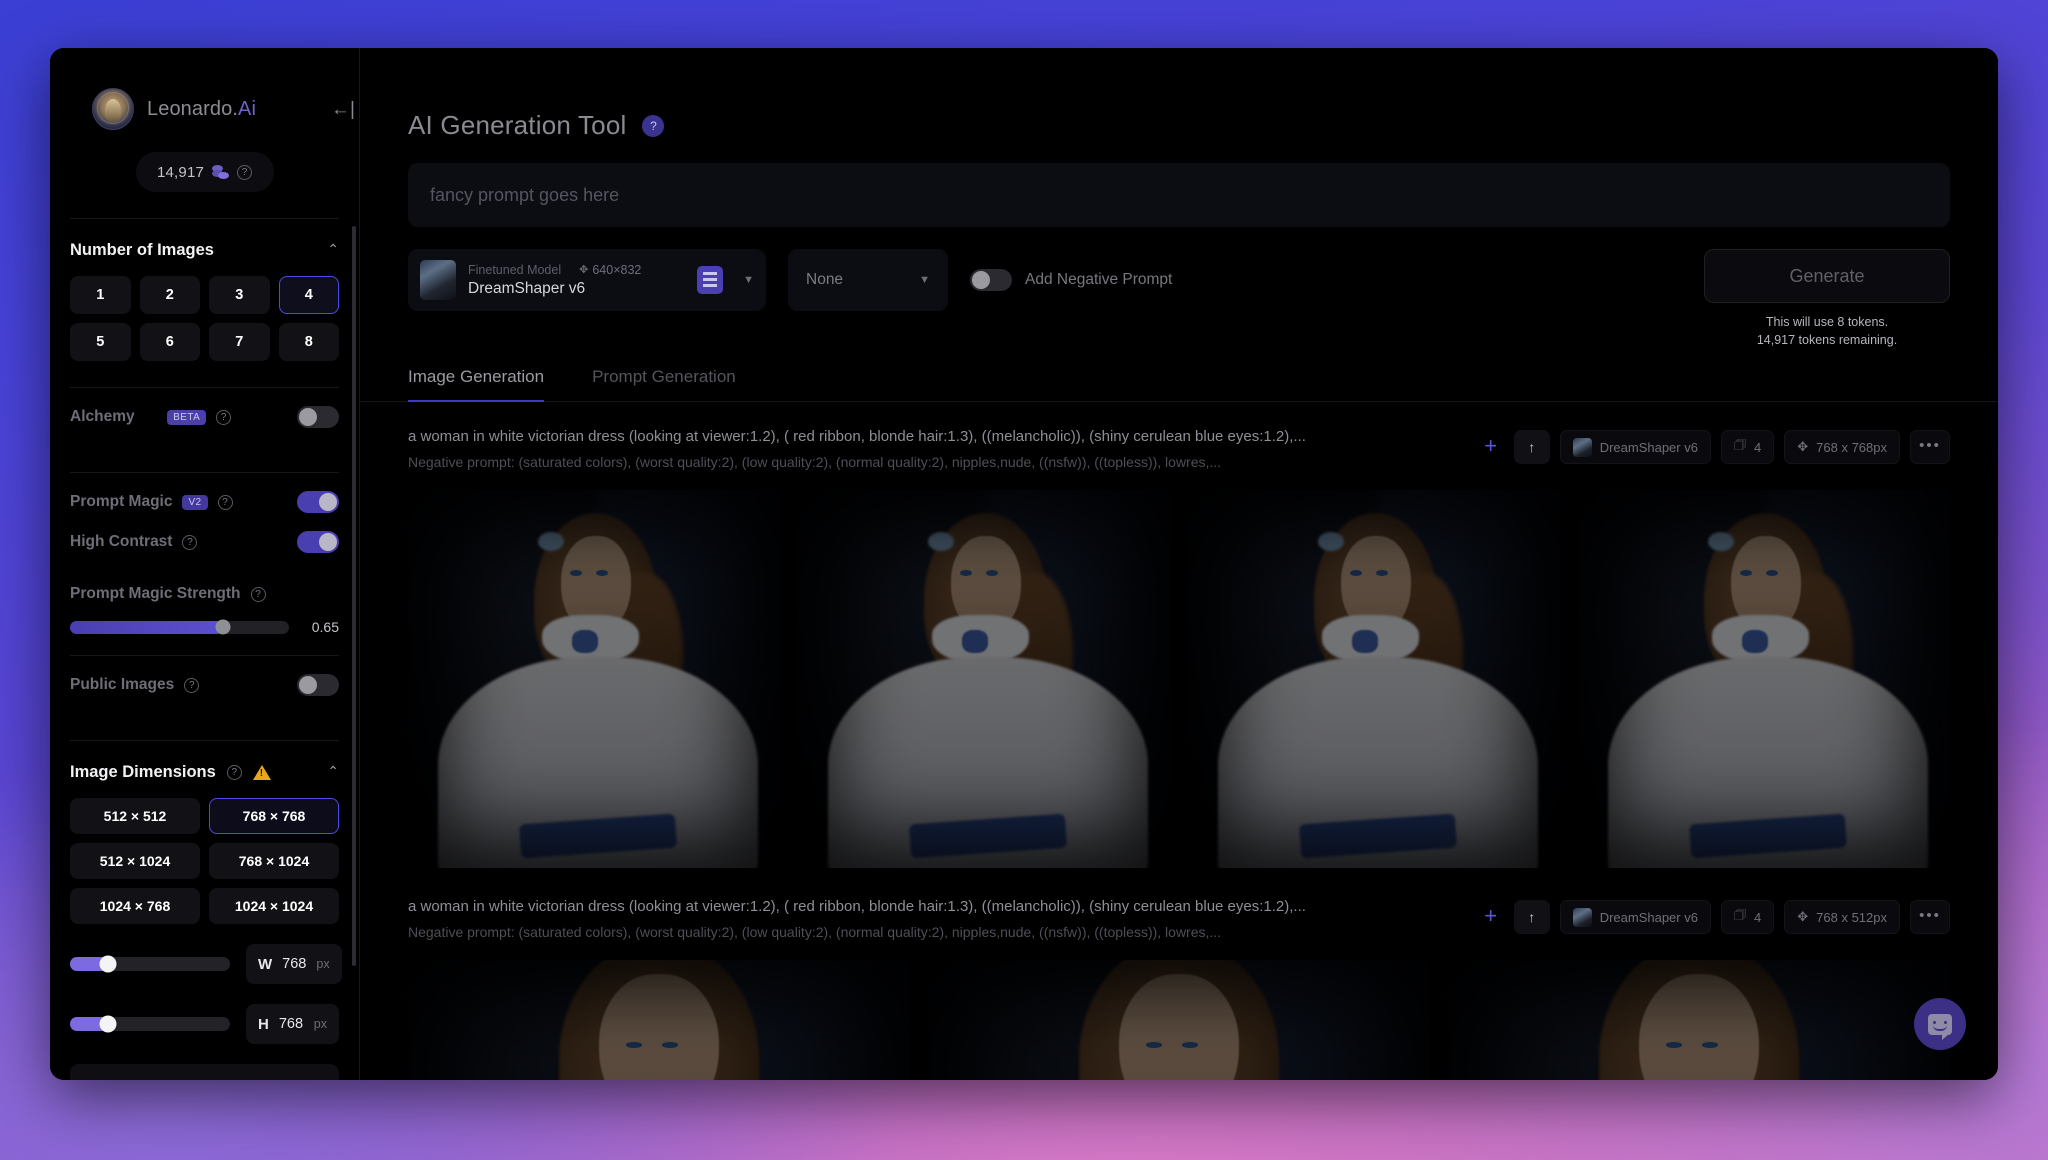 The width and height of the screenshot is (2048, 1160). Describe the element at coordinates (245, 172) in the screenshot. I see `token-help-icon: ?` at that location.